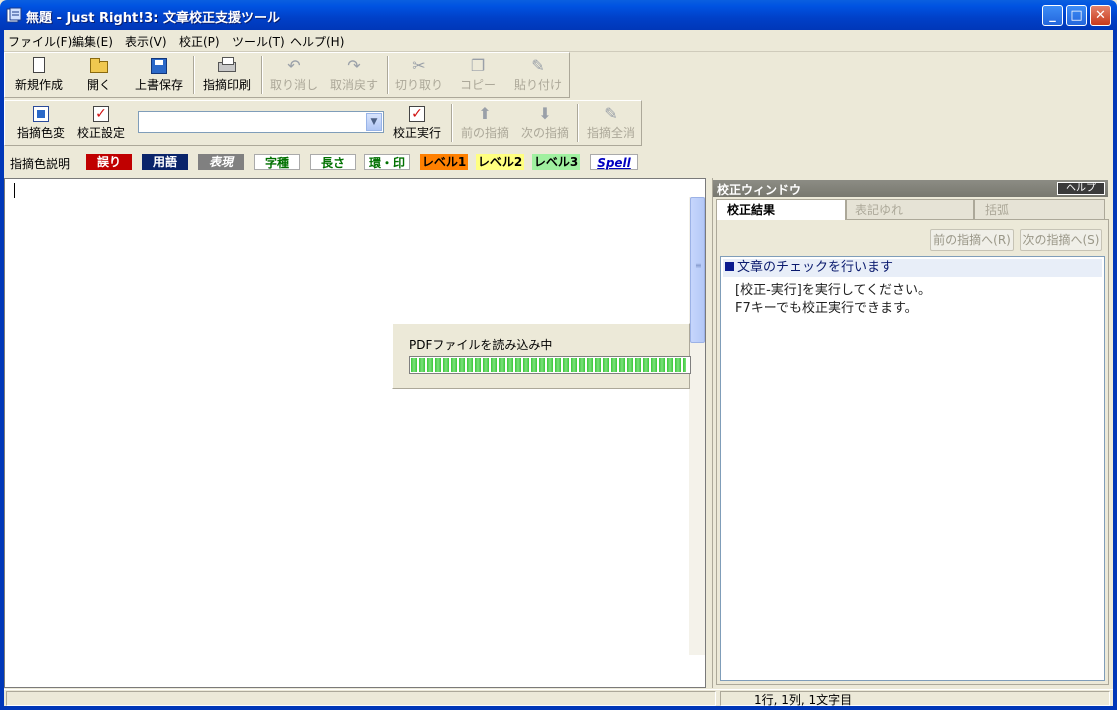 Image resolution: width=1117 pixels, height=710 pixels. I want to click on progress-bar, so click(550, 365).